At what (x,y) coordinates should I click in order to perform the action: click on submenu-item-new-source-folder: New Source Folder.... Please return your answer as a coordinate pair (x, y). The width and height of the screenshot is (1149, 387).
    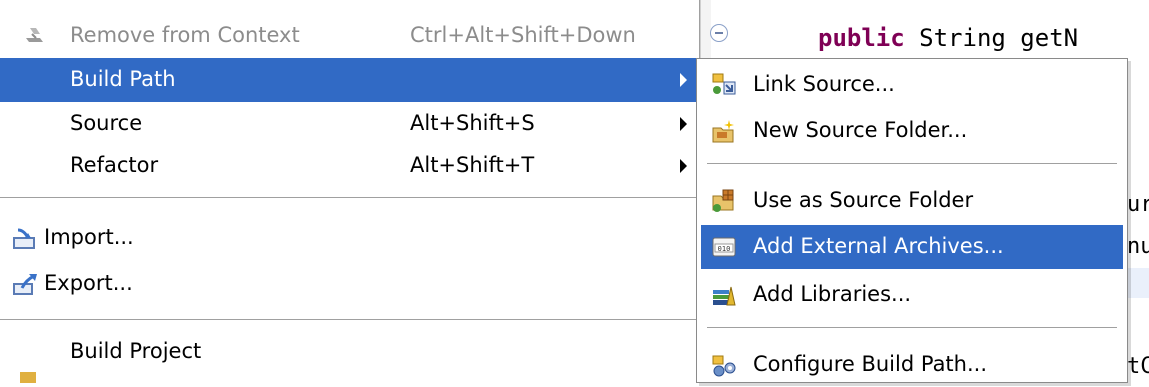
    Looking at the image, I should click on (912, 131).